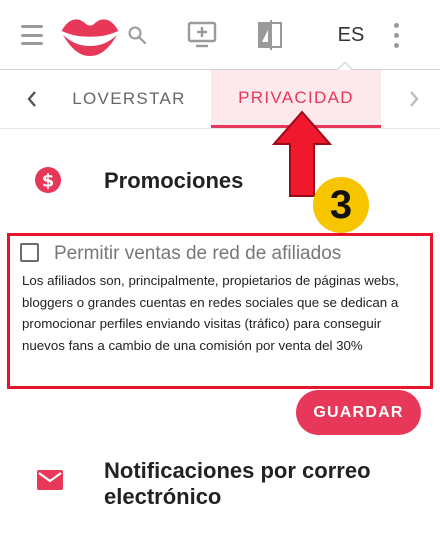 This screenshot has width=440, height=535. Describe the element at coordinates (351, 35) in the screenshot. I see `language-selector: ES` at that location.